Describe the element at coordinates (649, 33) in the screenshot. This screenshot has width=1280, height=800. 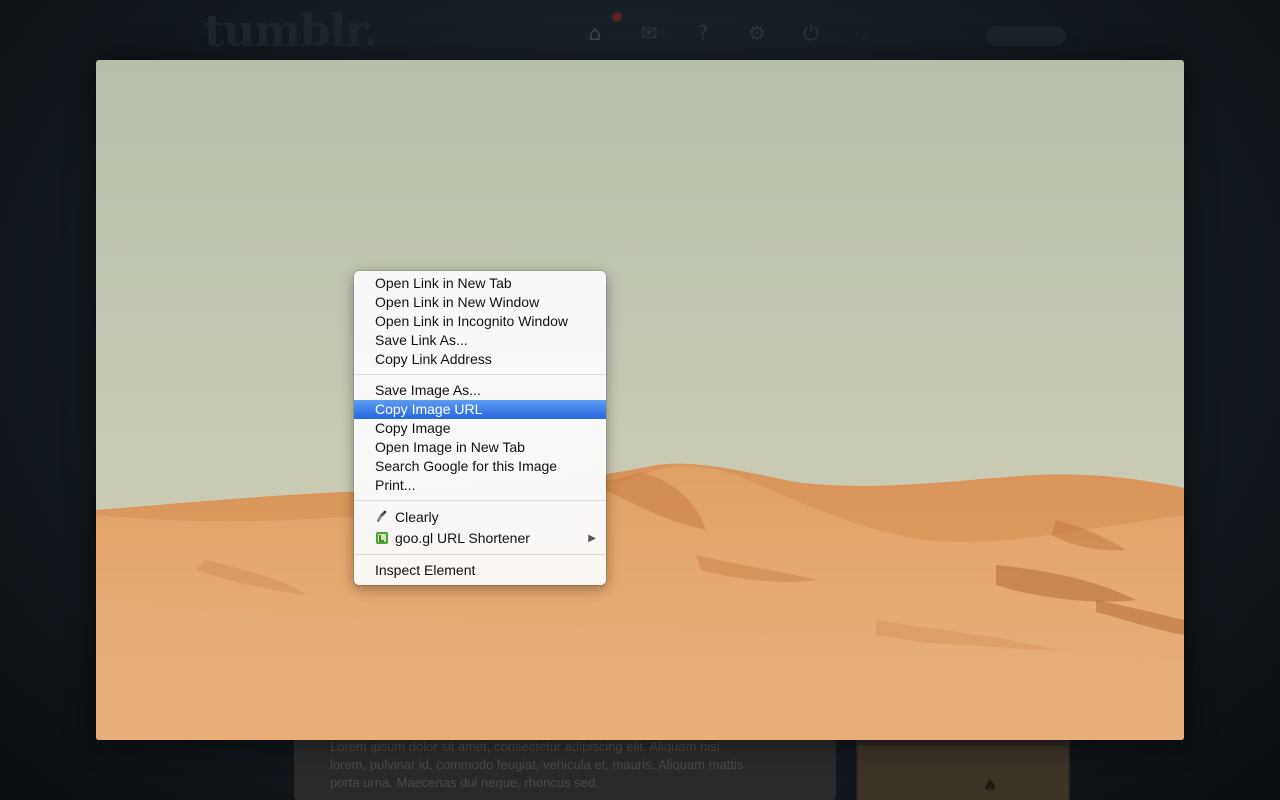
I see `mail-icon: ✉` at that location.